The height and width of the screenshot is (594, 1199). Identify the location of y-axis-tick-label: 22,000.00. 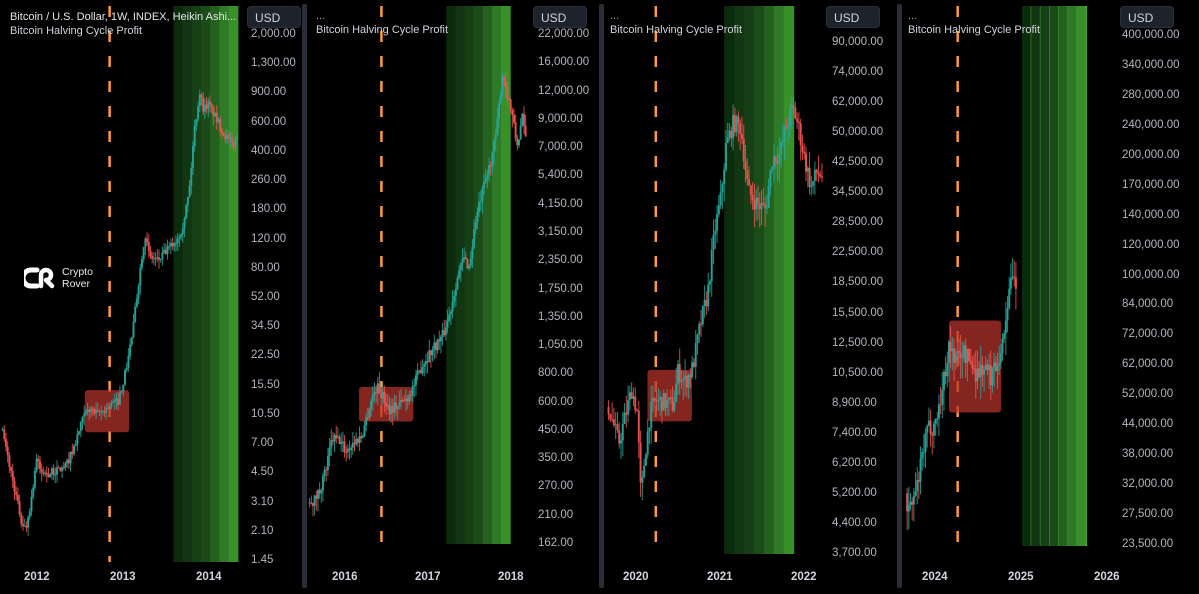
(564, 34).